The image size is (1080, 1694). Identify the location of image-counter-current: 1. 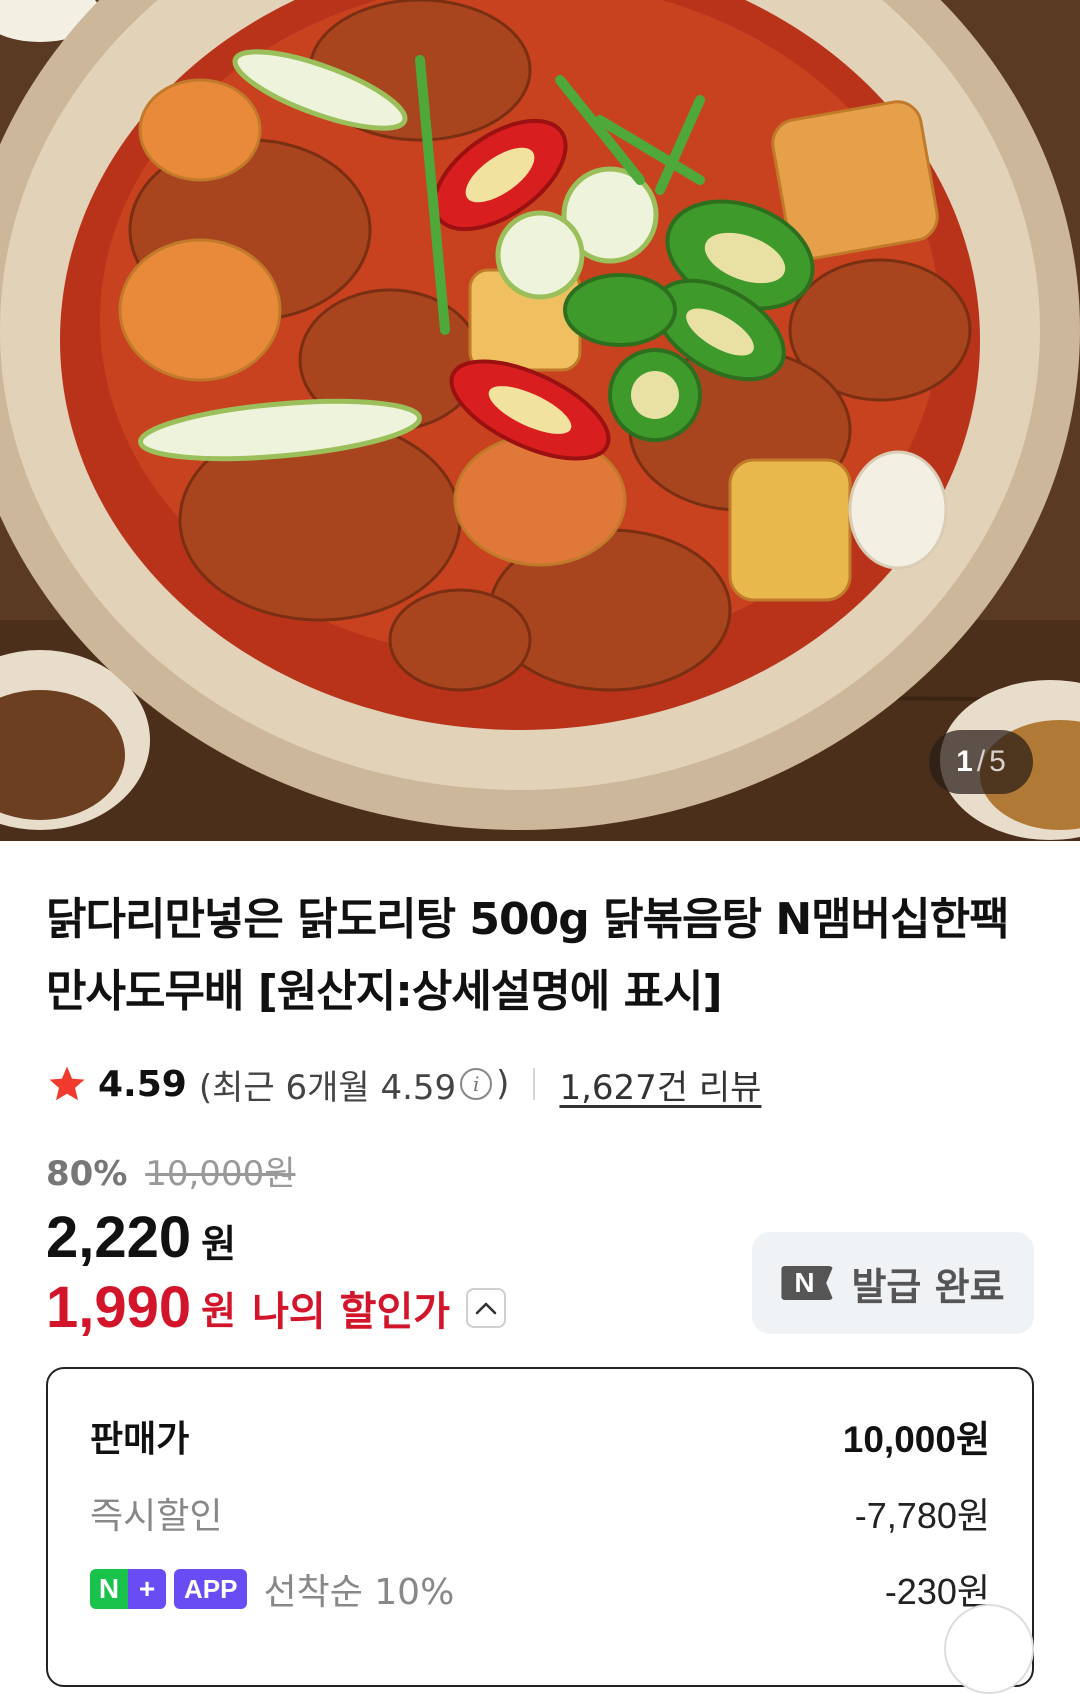
(964, 761).